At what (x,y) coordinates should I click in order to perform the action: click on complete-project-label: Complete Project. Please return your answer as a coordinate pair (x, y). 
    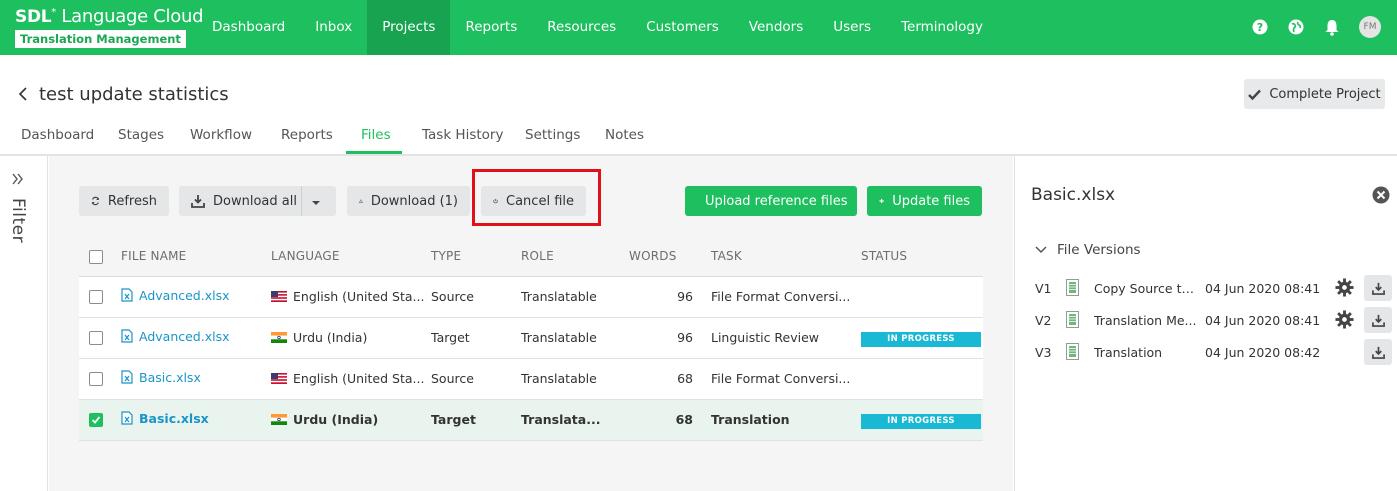
    Looking at the image, I should click on (1325, 94).